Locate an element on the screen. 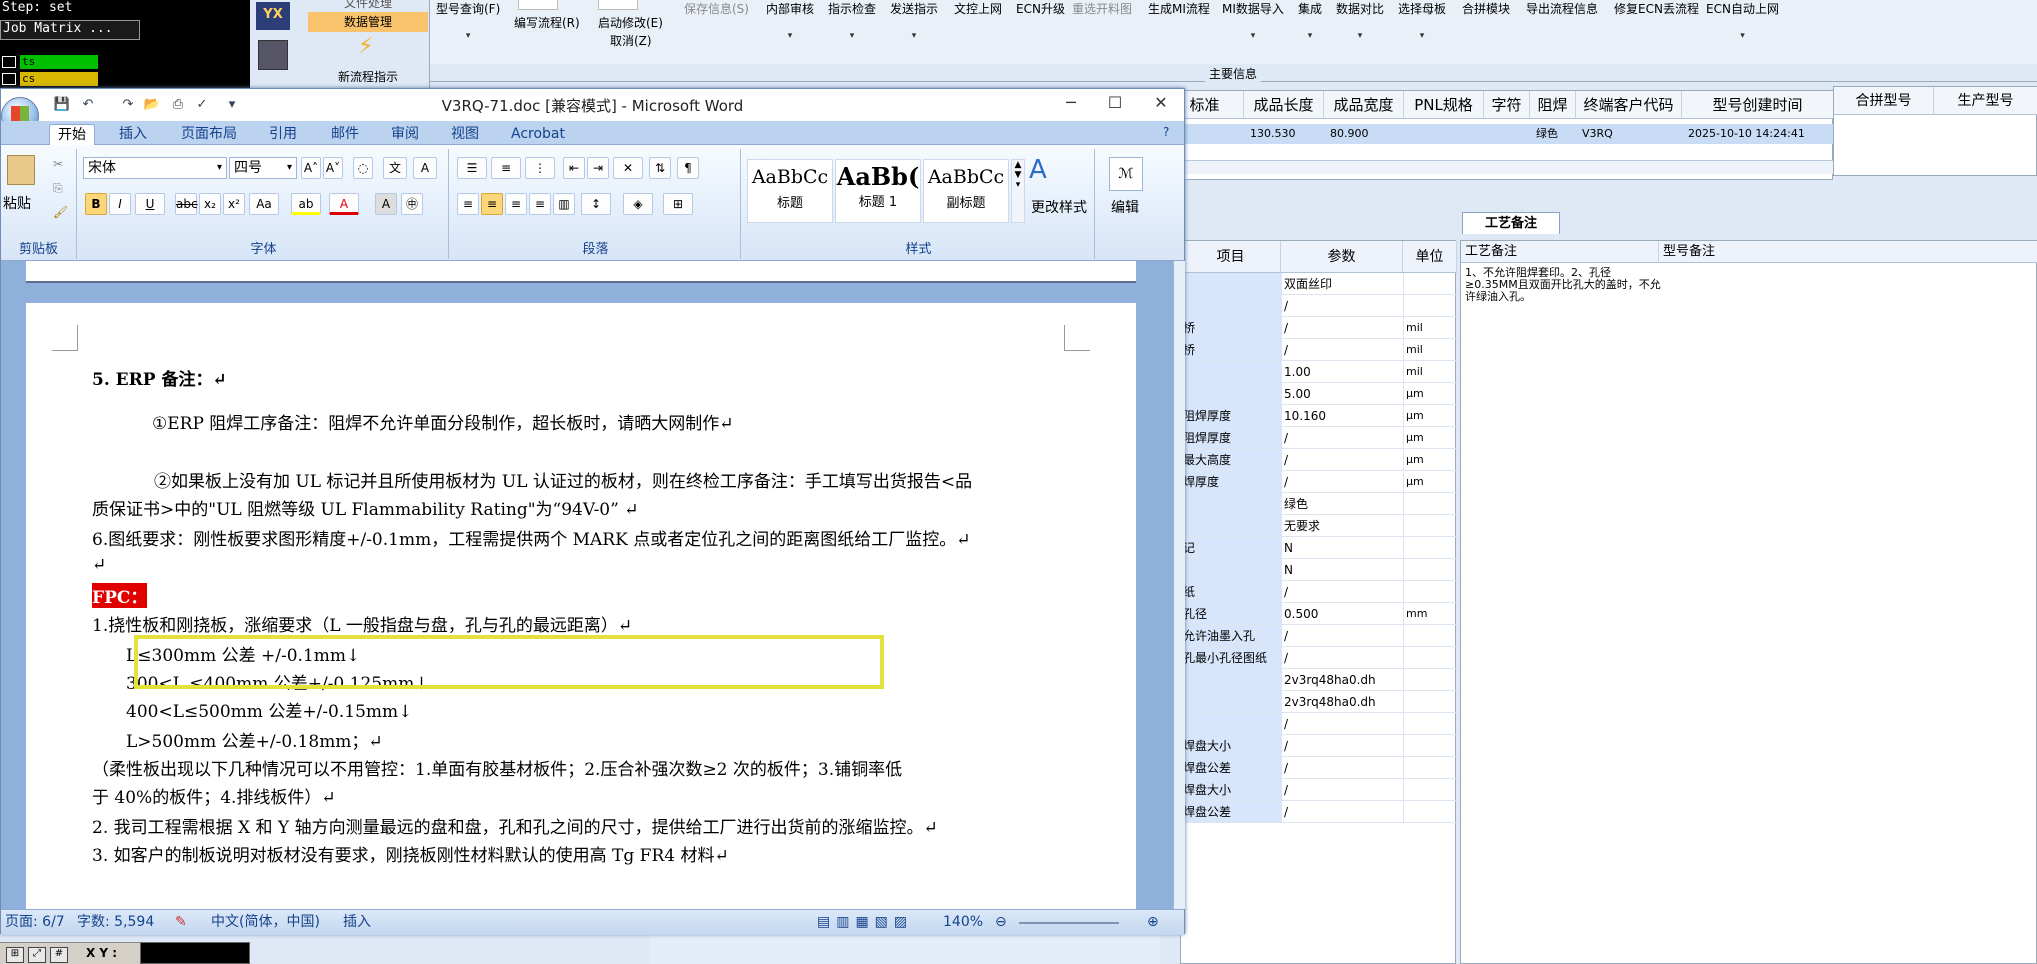 Image resolution: width=2037 pixels, height=964 pixels. toolbar-check: 指示检查 ▾ is located at coordinates (852, 20).